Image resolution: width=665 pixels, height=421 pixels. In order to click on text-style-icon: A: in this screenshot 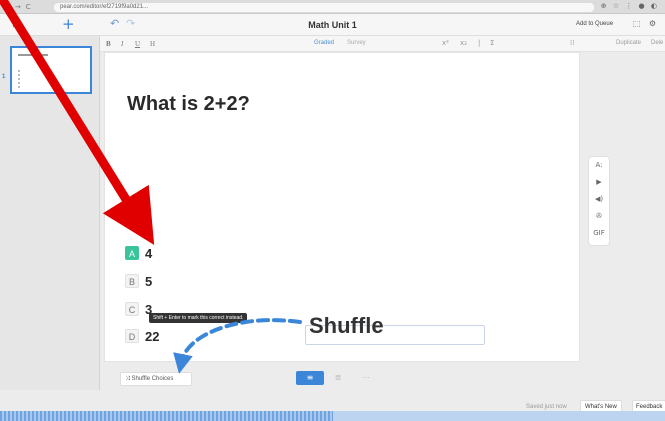, I will do `click(599, 165)`.